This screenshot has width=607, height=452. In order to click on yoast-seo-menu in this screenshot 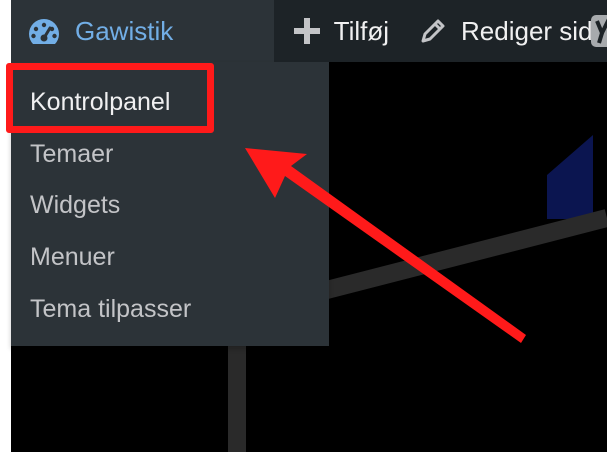, I will do `click(598, 31)`.